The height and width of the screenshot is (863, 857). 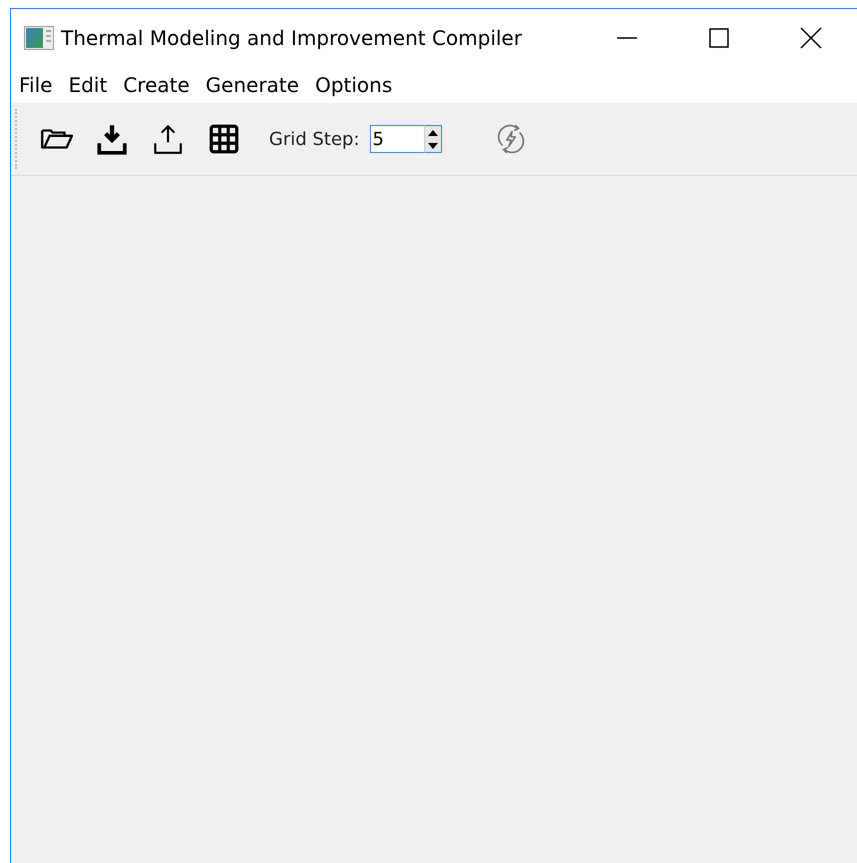 What do you see at coordinates (314, 139) in the screenshot?
I see `grid-step-label: Grid Step:` at bounding box center [314, 139].